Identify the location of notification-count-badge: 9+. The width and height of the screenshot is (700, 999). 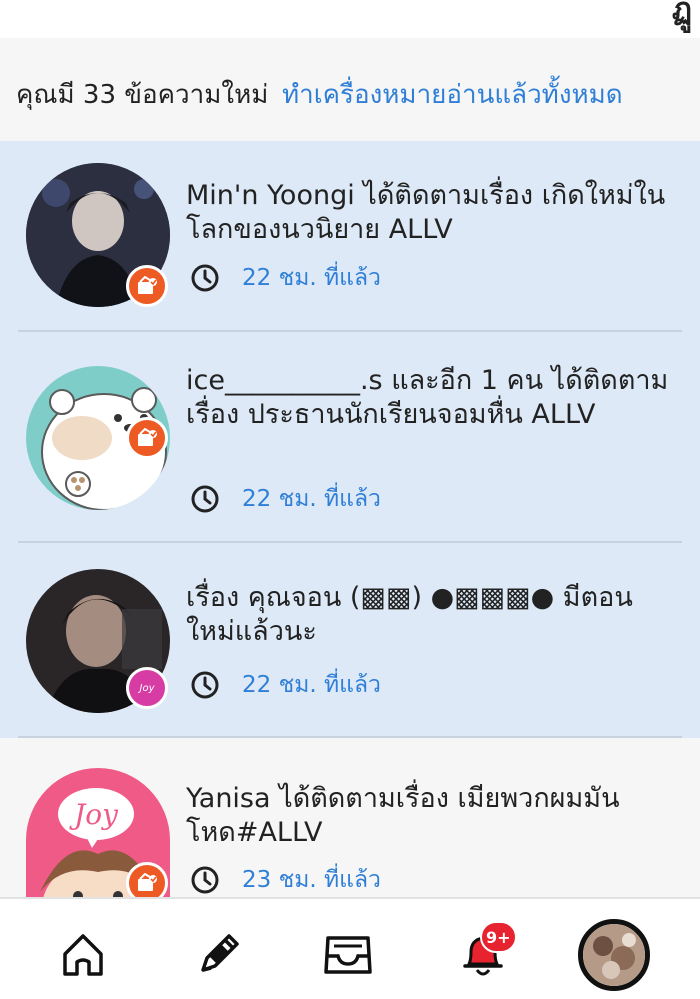
(498, 937).